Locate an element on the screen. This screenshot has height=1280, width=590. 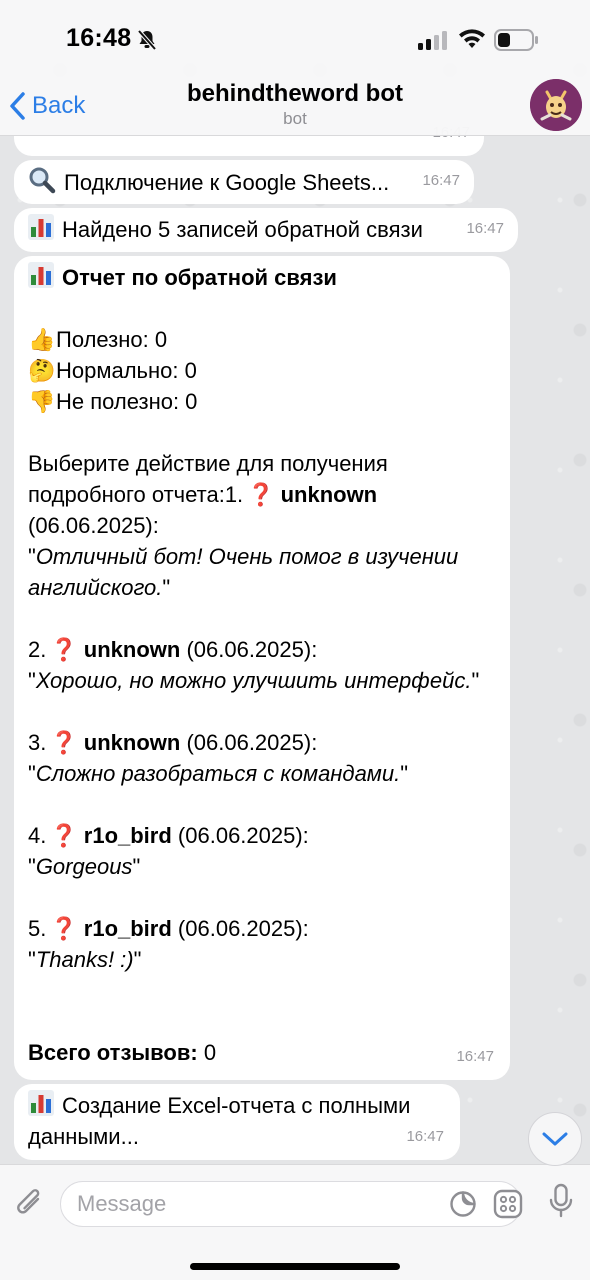
entry-3-quote: "Сложно разобраться с командами." is located at coordinates (218, 773).